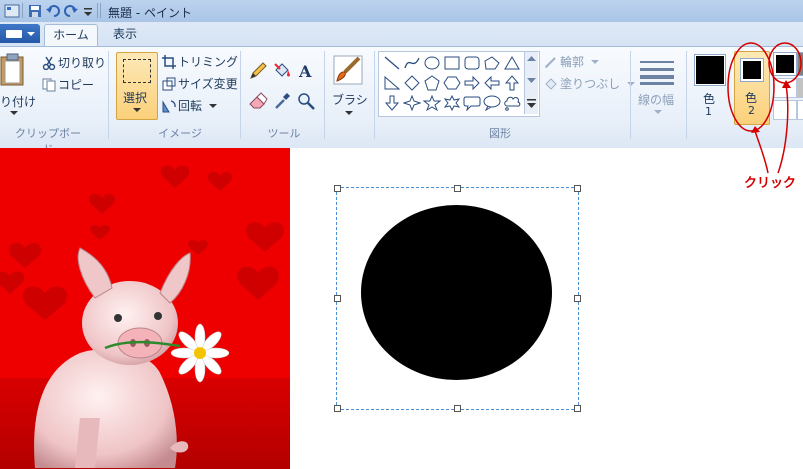 The height and width of the screenshot is (469, 803). Describe the element at coordinates (208, 84) in the screenshot. I see `resize-label: サイズ変更` at that location.